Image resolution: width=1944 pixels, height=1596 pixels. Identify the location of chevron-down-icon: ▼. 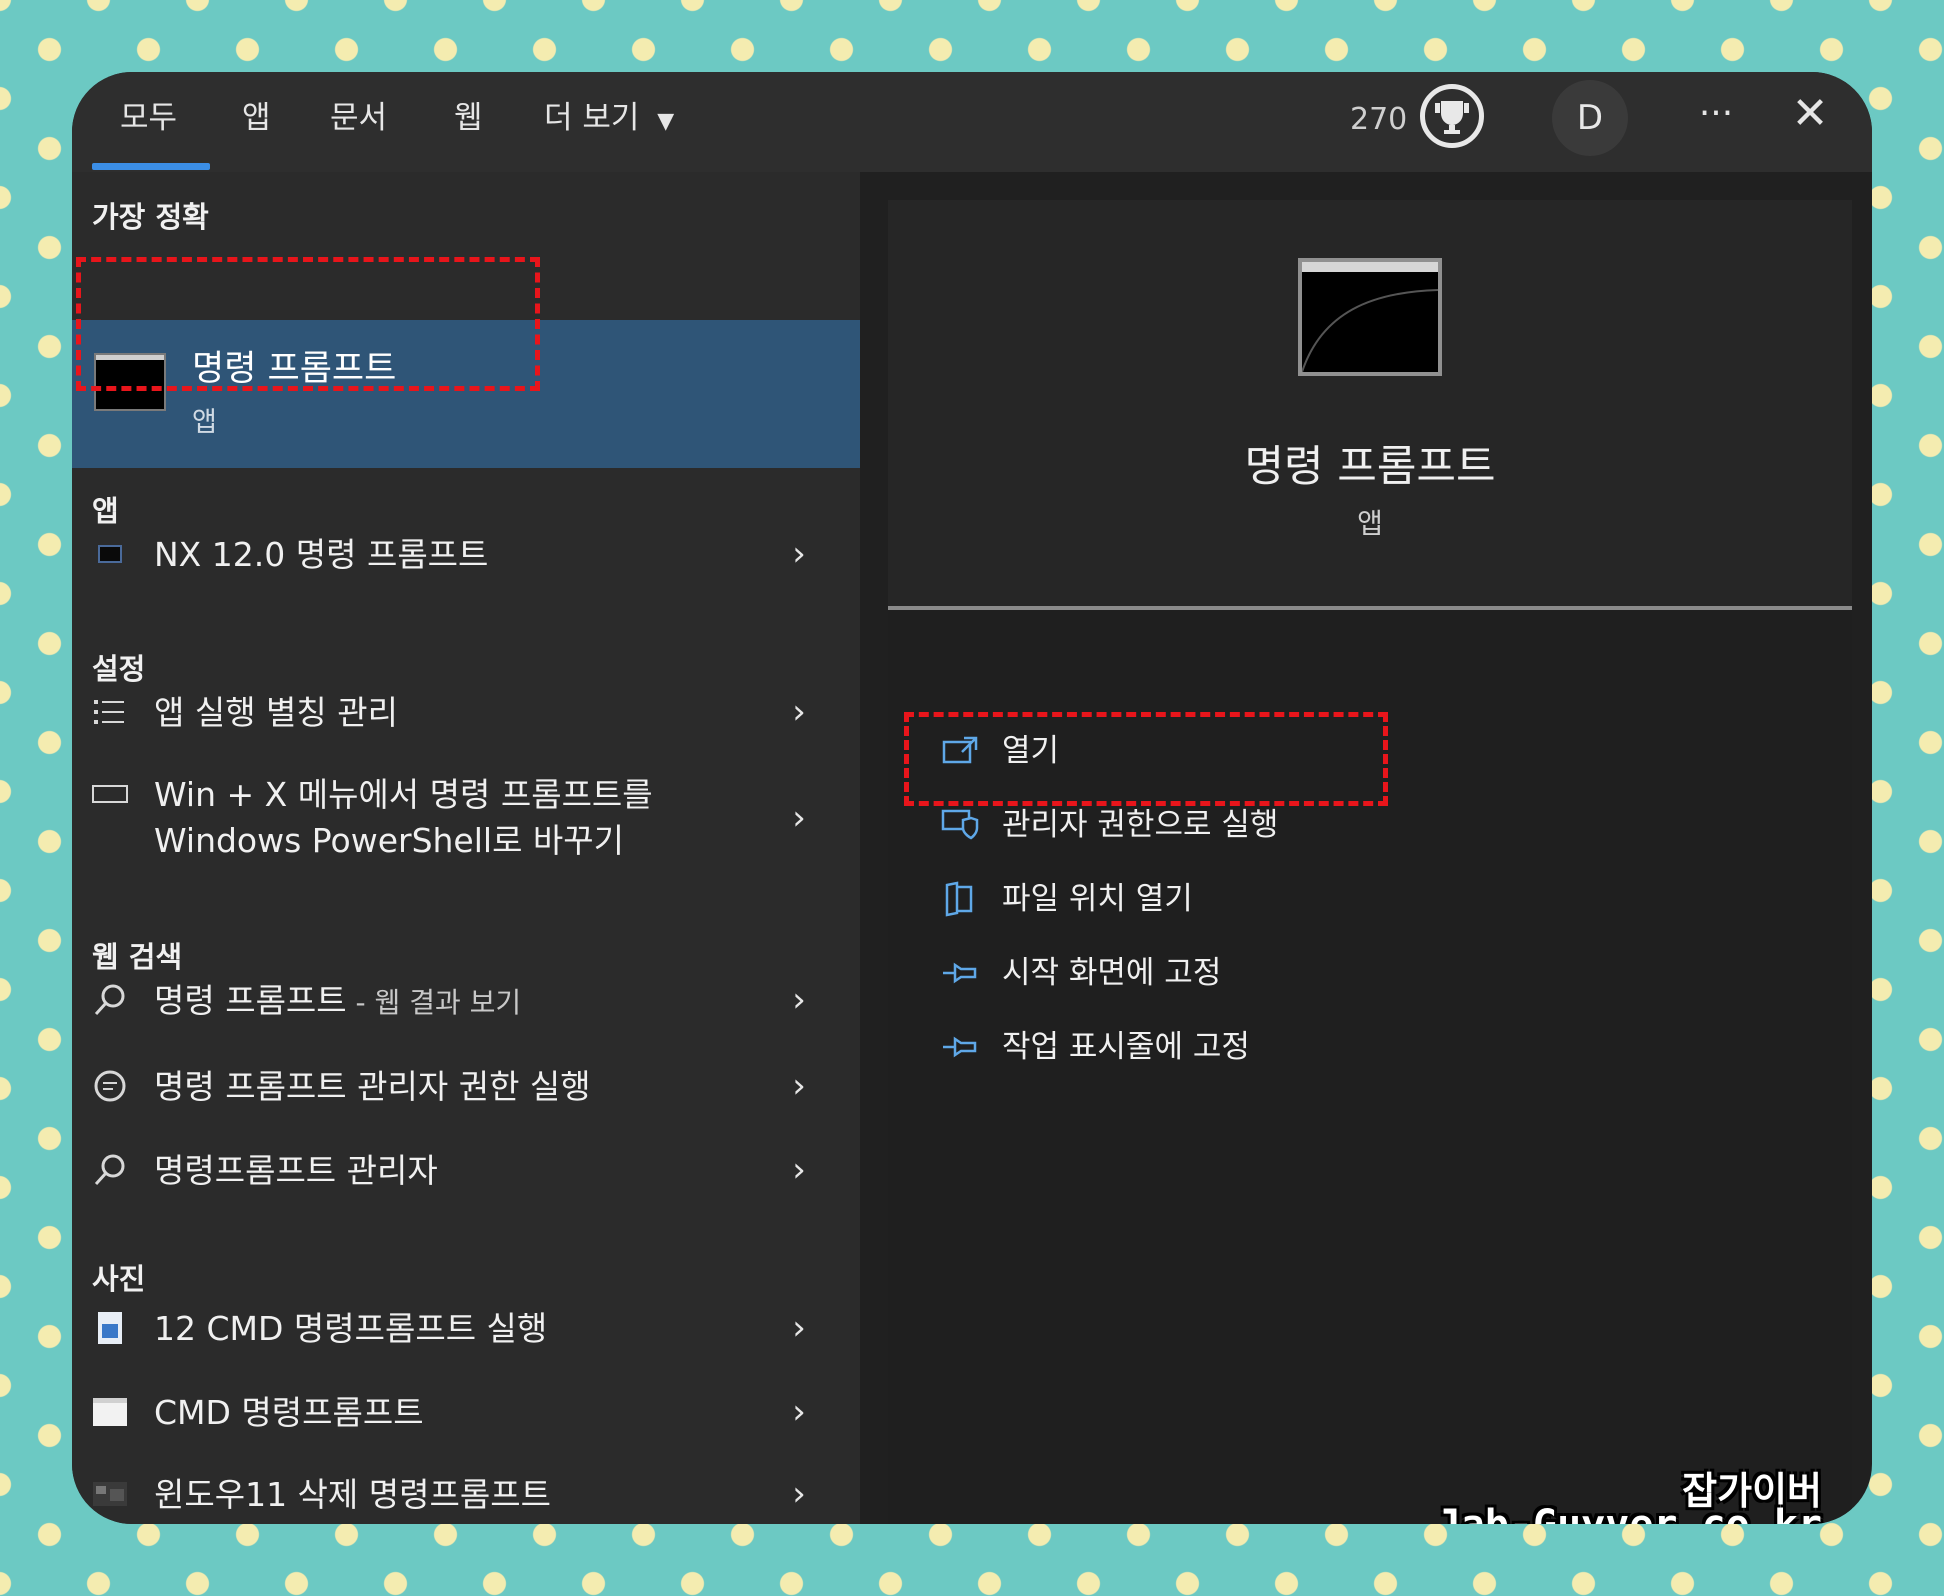
(666, 121).